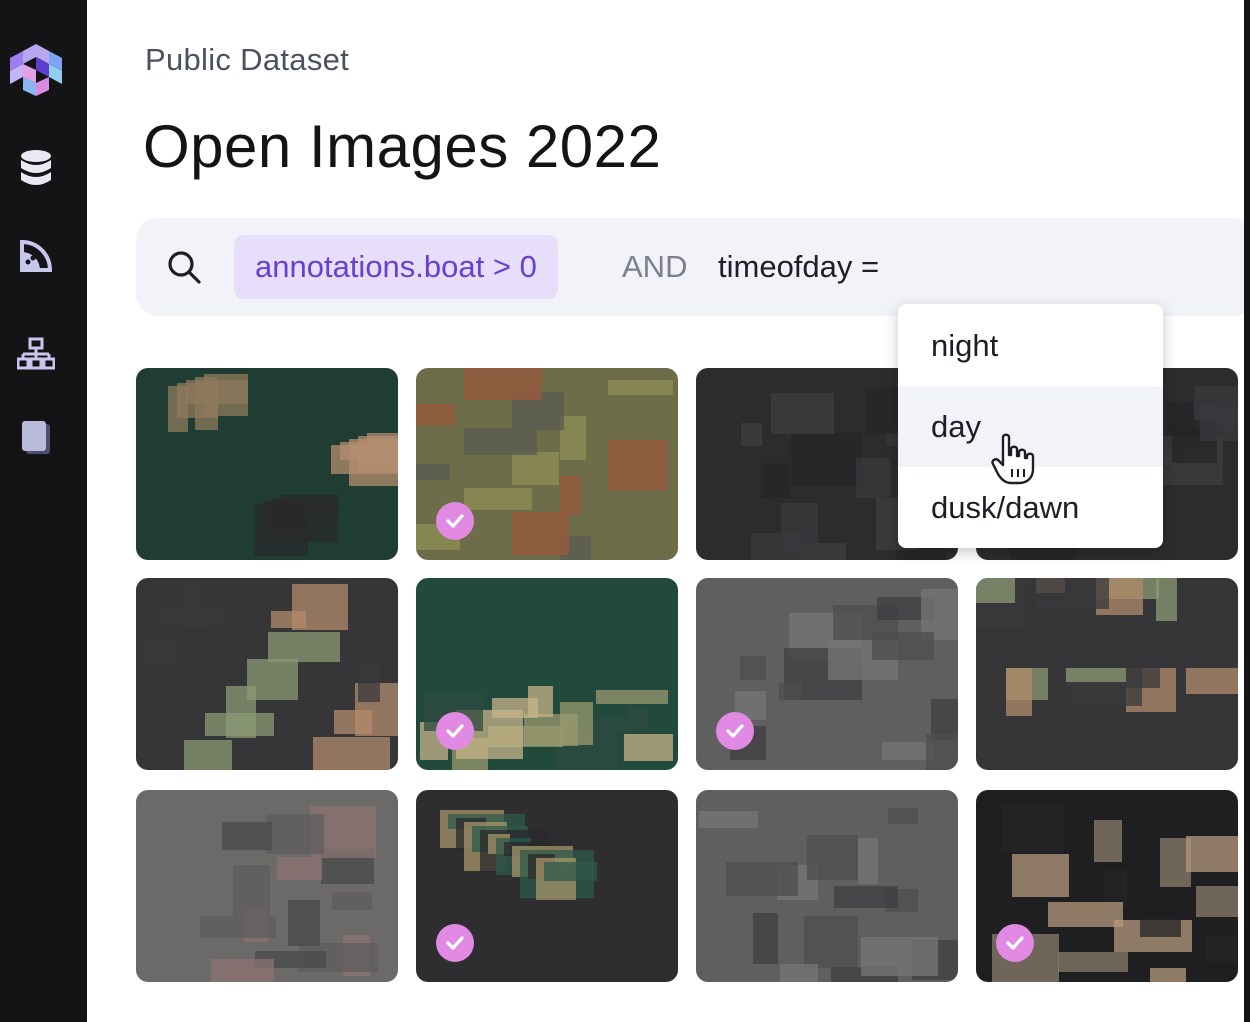 The width and height of the screenshot is (1250, 1022). I want to click on search-bar: annotations.boat > 0 AND timeofday =, so click(693, 267).